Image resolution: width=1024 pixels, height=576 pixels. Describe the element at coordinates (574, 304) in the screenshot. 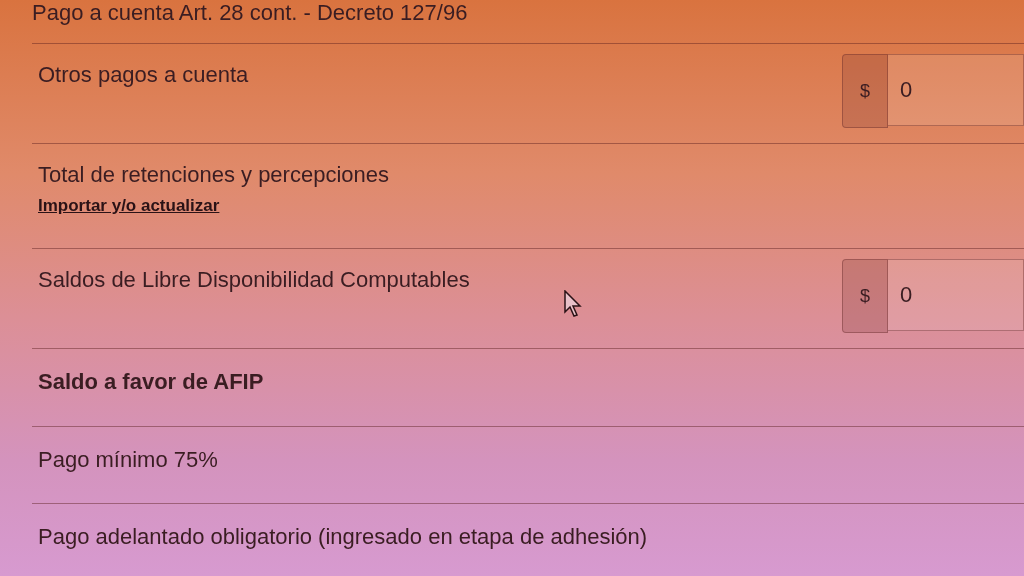

I see `mouse-pointer-icon` at that location.